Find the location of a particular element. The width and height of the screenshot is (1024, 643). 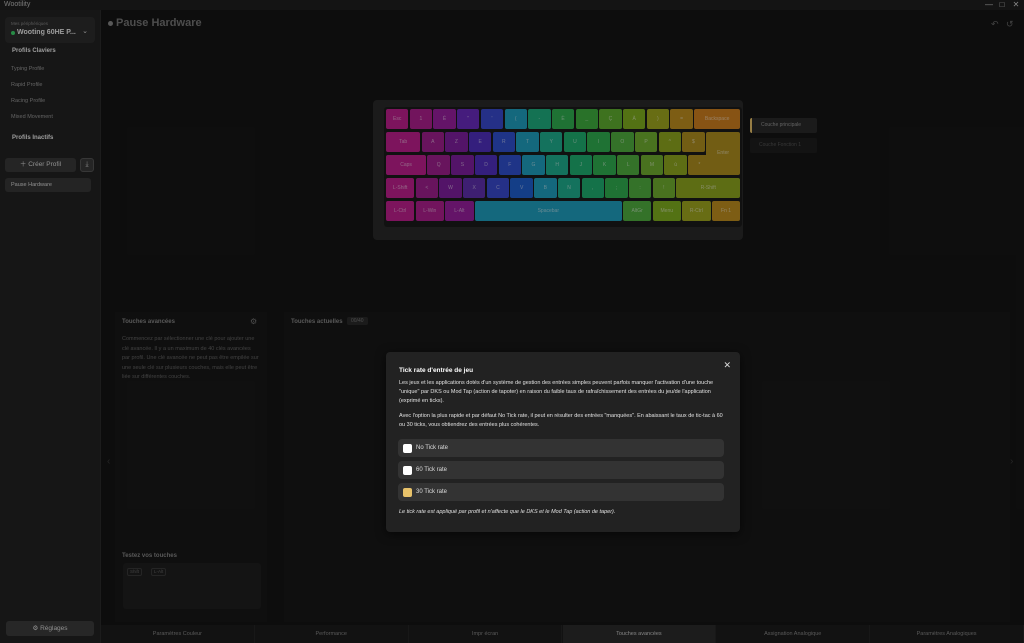

option-60-tick-rate: 60 Tick rate is located at coordinates (561, 470).